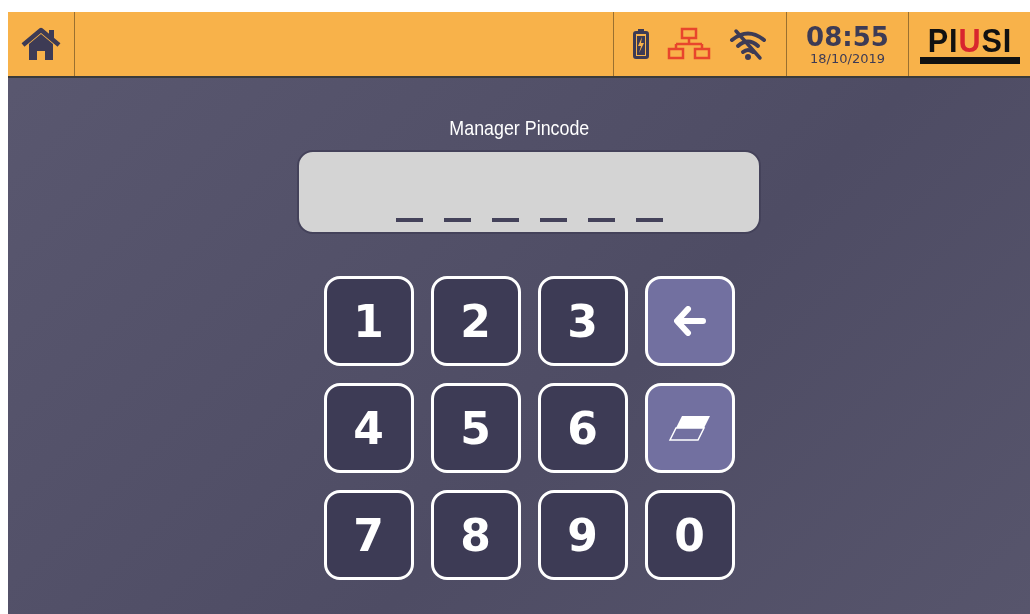 The width and height of the screenshot is (1030, 614). What do you see at coordinates (368, 321) in the screenshot?
I see `digit-key: 1` at bounding box center [368, 321].